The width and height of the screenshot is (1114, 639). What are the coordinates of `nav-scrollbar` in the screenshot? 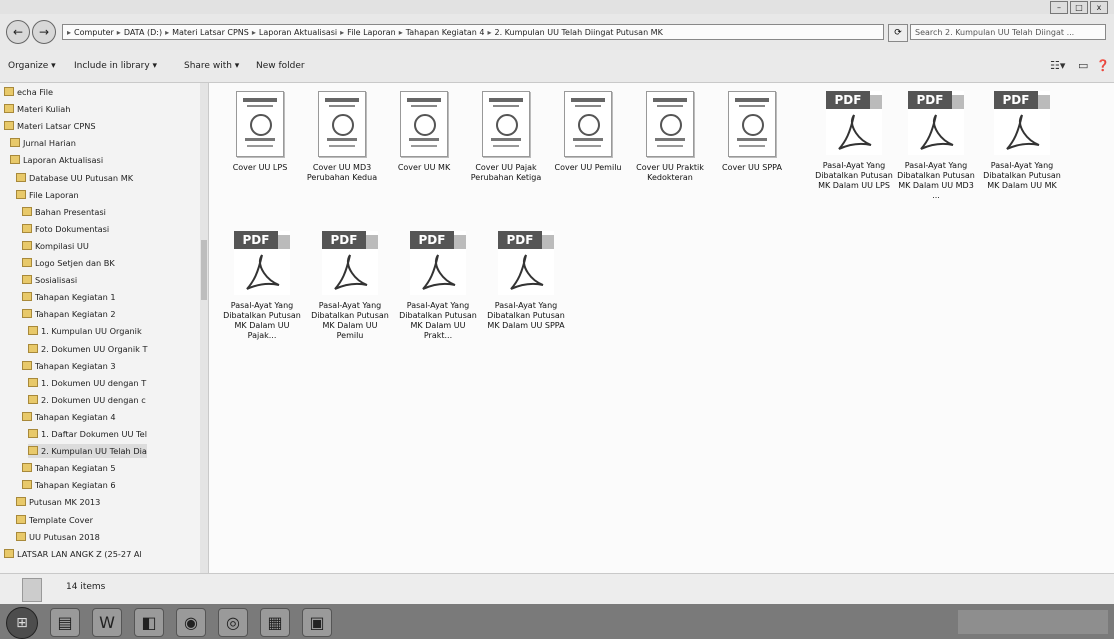 It's located at (204, 328).